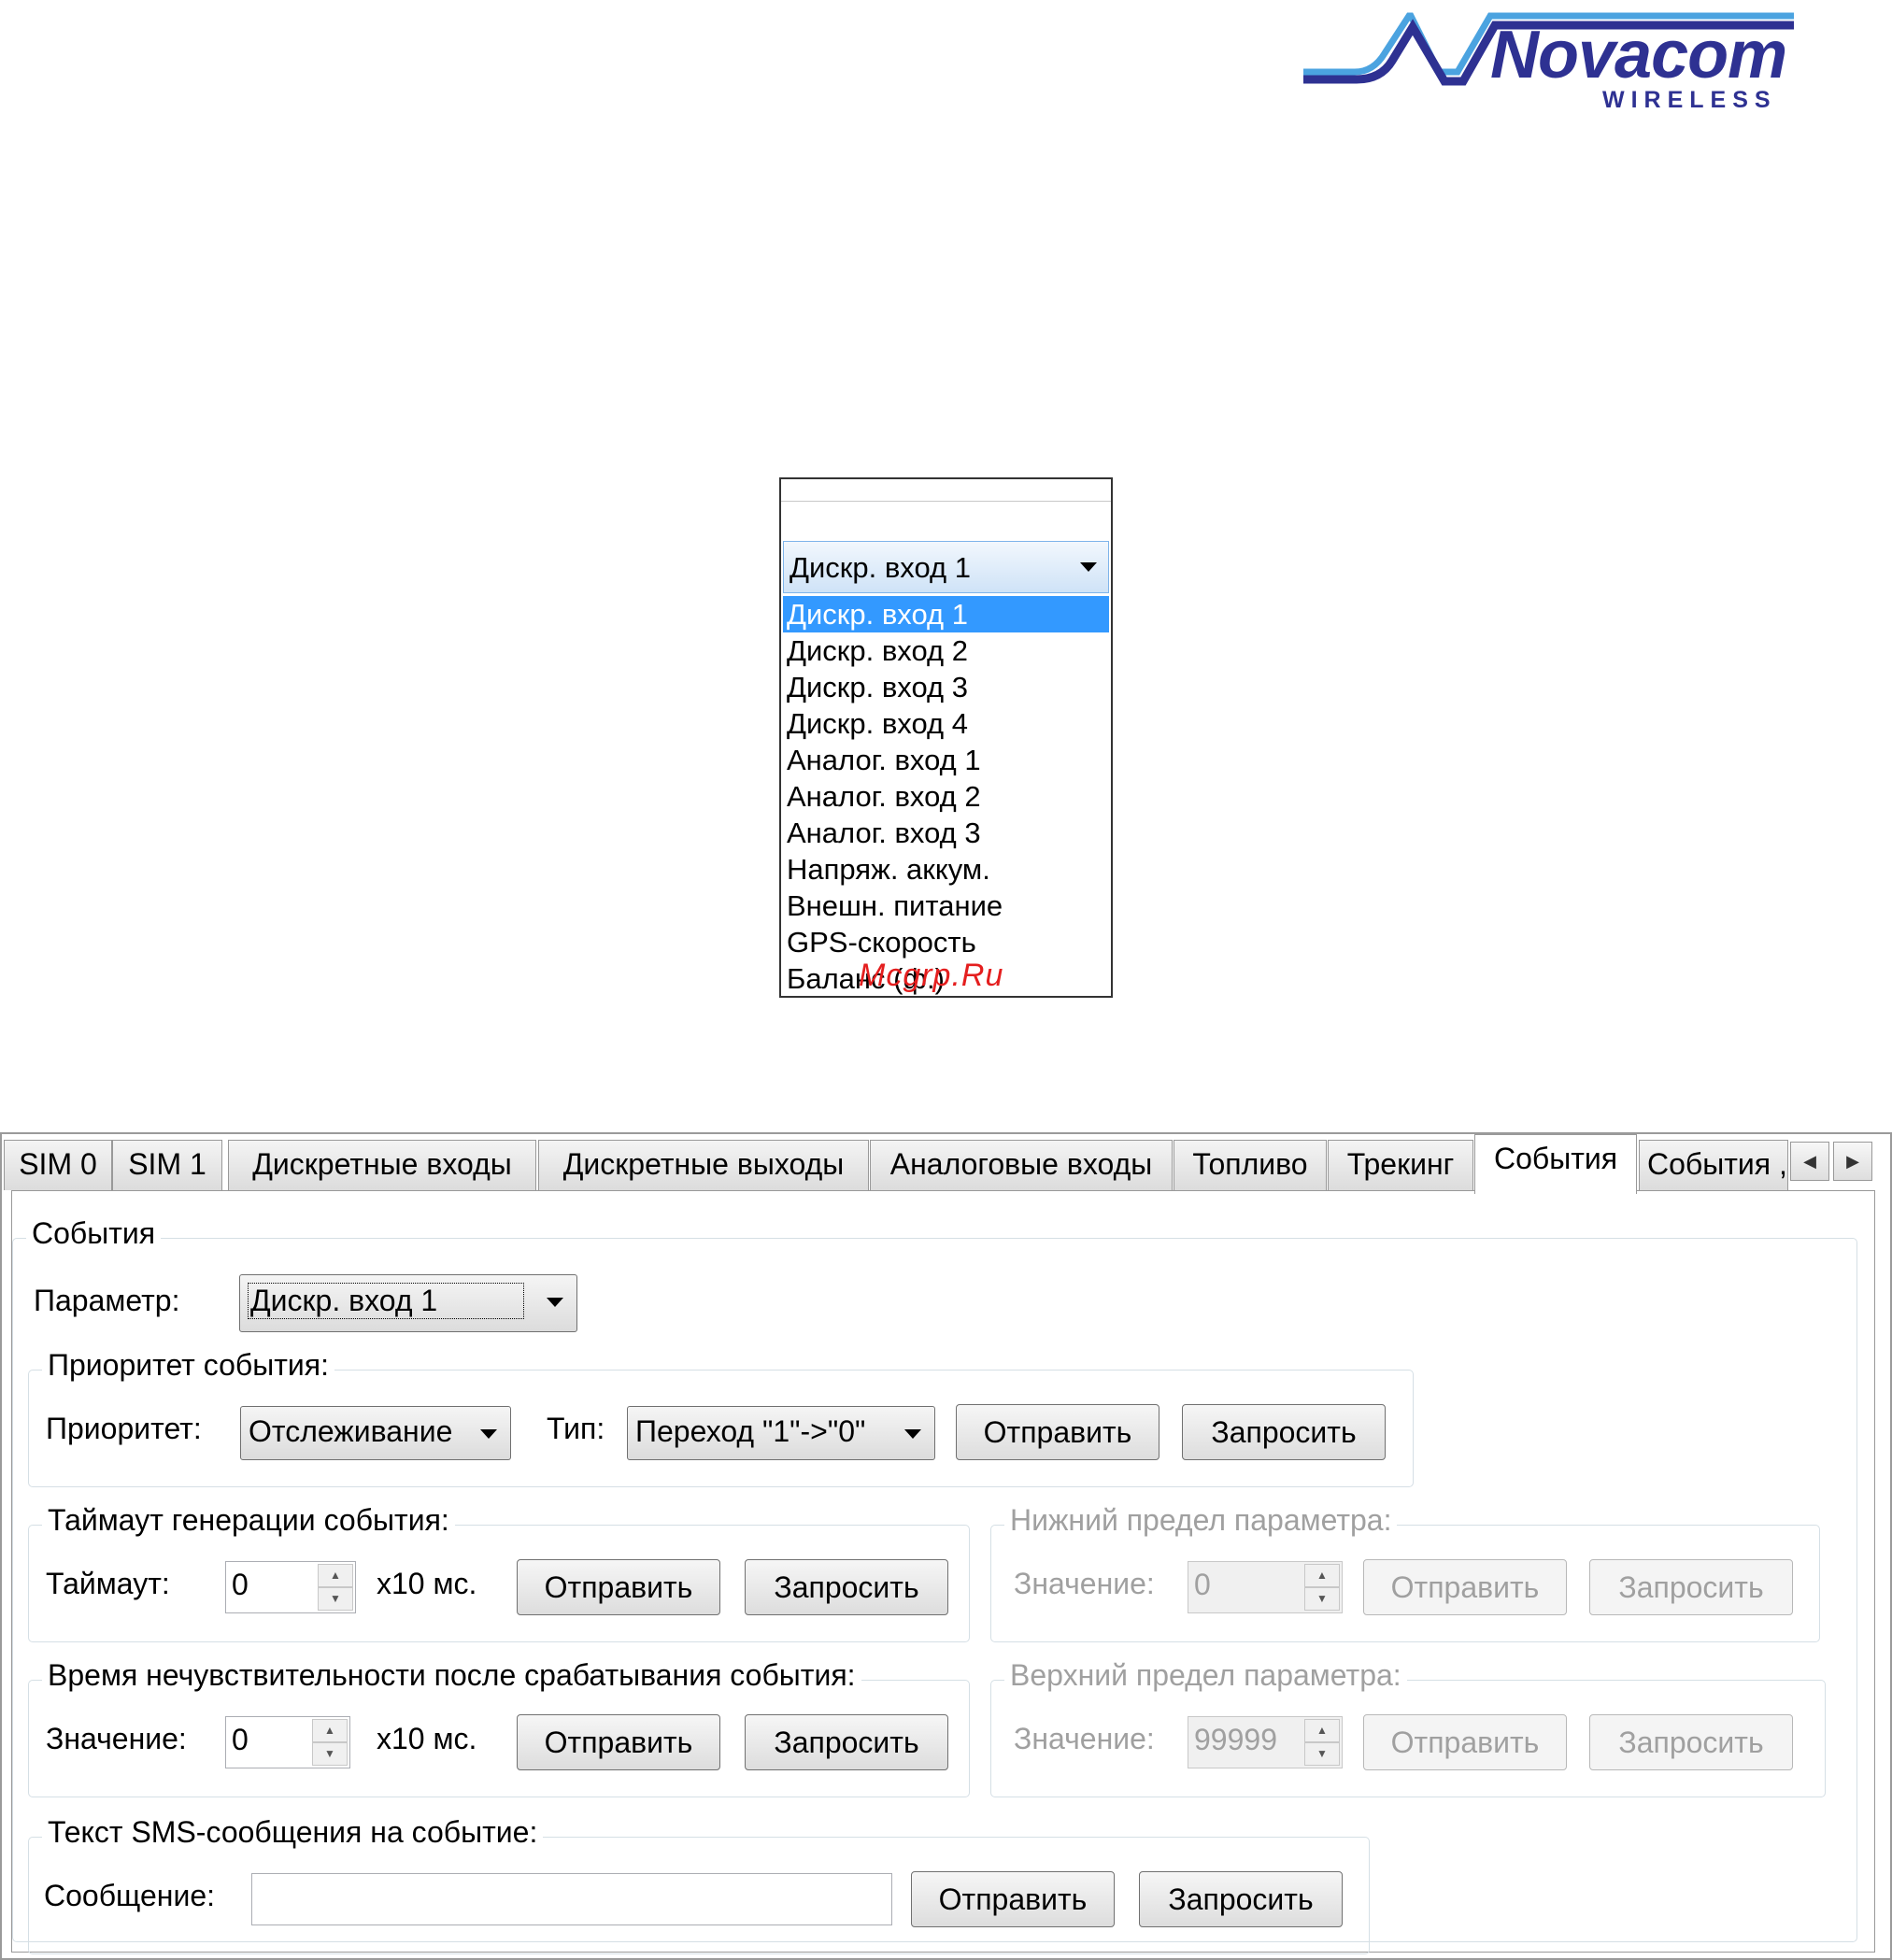 This screenshot has height=1960, width=1892. What do you see at coordinates (946, 870) in the screenshot?
I see `option-battery-voltage: Напряж. аккум.` at bounding box center [946, 870].